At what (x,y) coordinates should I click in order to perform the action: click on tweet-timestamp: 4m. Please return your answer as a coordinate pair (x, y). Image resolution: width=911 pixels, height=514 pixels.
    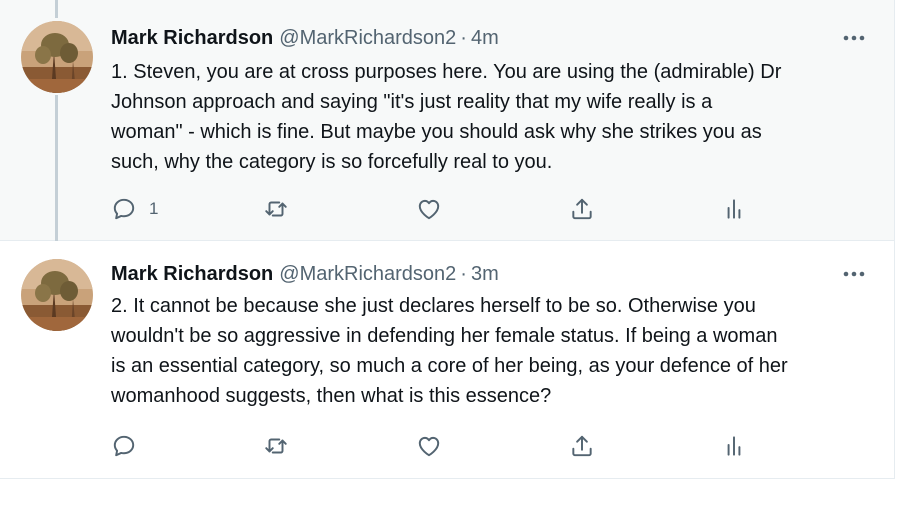
    Looking at the image, I should click on (485, 38).